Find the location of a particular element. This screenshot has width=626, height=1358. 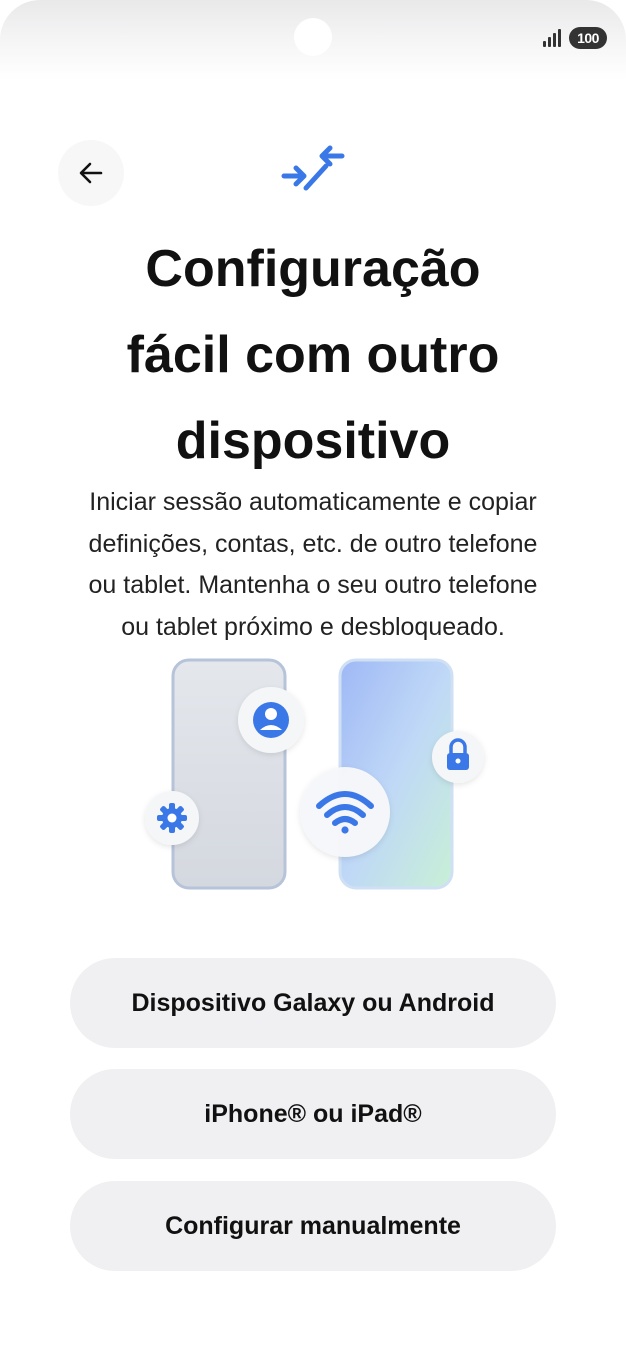

iphone-ipad-button: iPhone® ou iPad® is located at coordinates (313, 1114).